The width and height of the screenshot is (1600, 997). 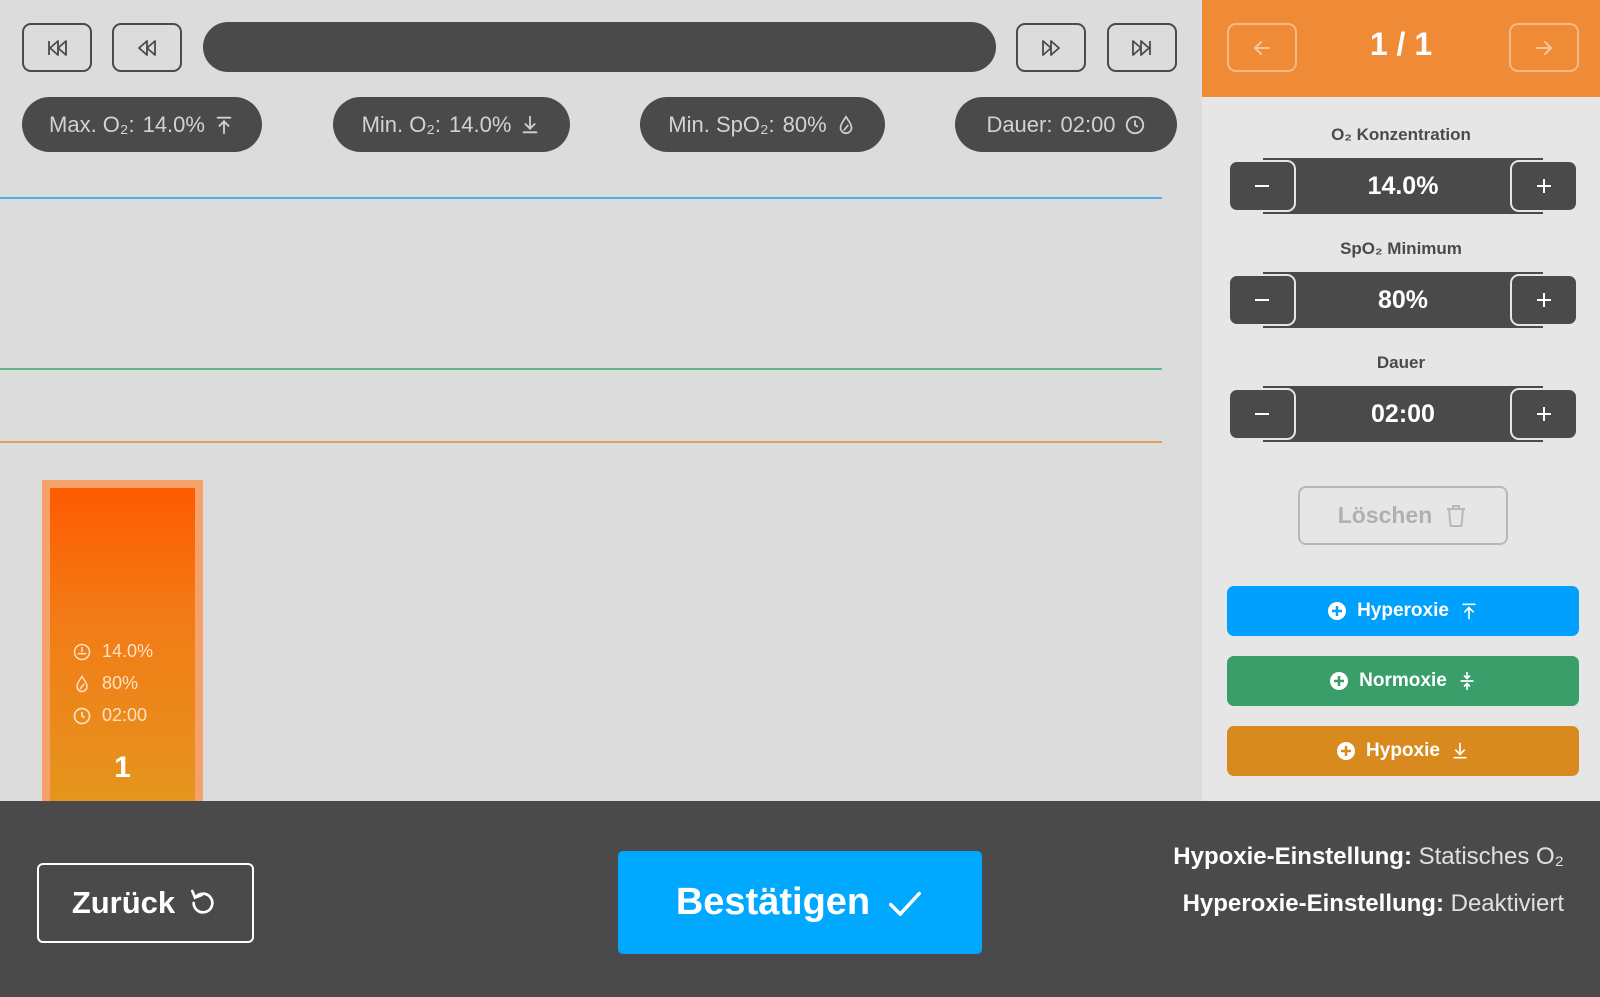 What do you see at coordinates (1467, 681) in the screenshot?
I see `arrows-to-center-icon` at bounding box center [1467, 681].